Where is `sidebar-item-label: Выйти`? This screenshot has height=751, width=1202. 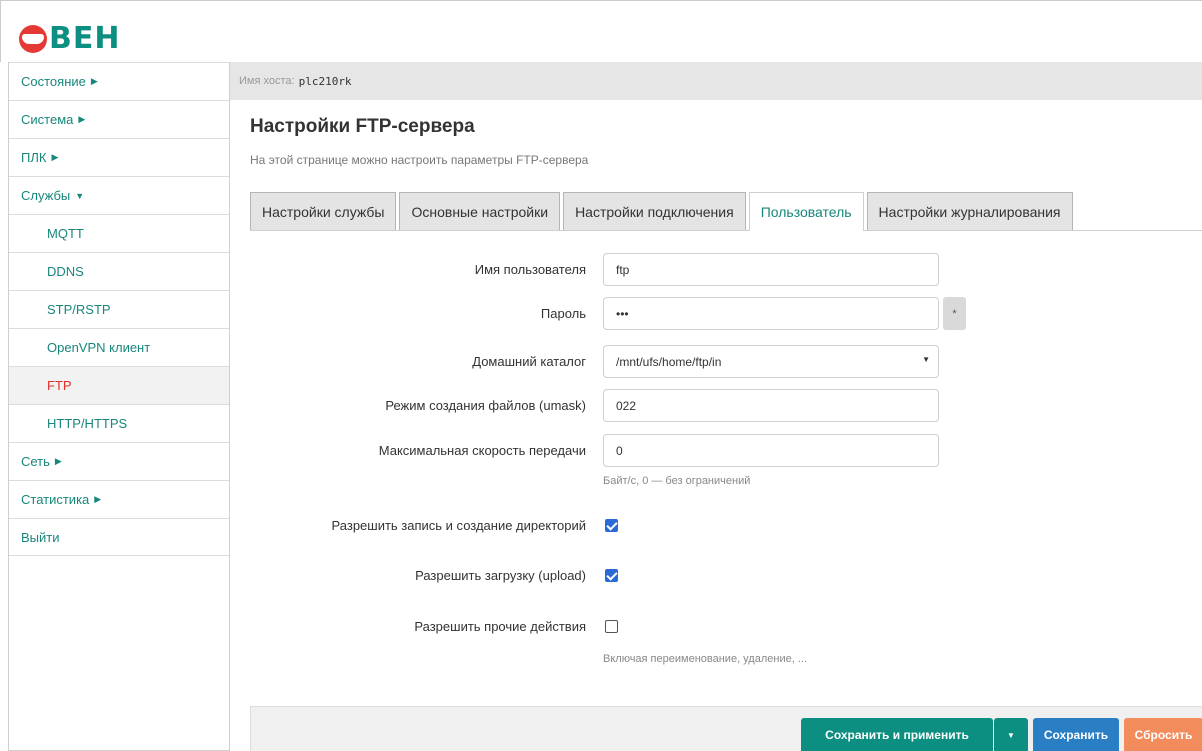
sidebar-item-label: Выйти is located at coordinates (40, 537).